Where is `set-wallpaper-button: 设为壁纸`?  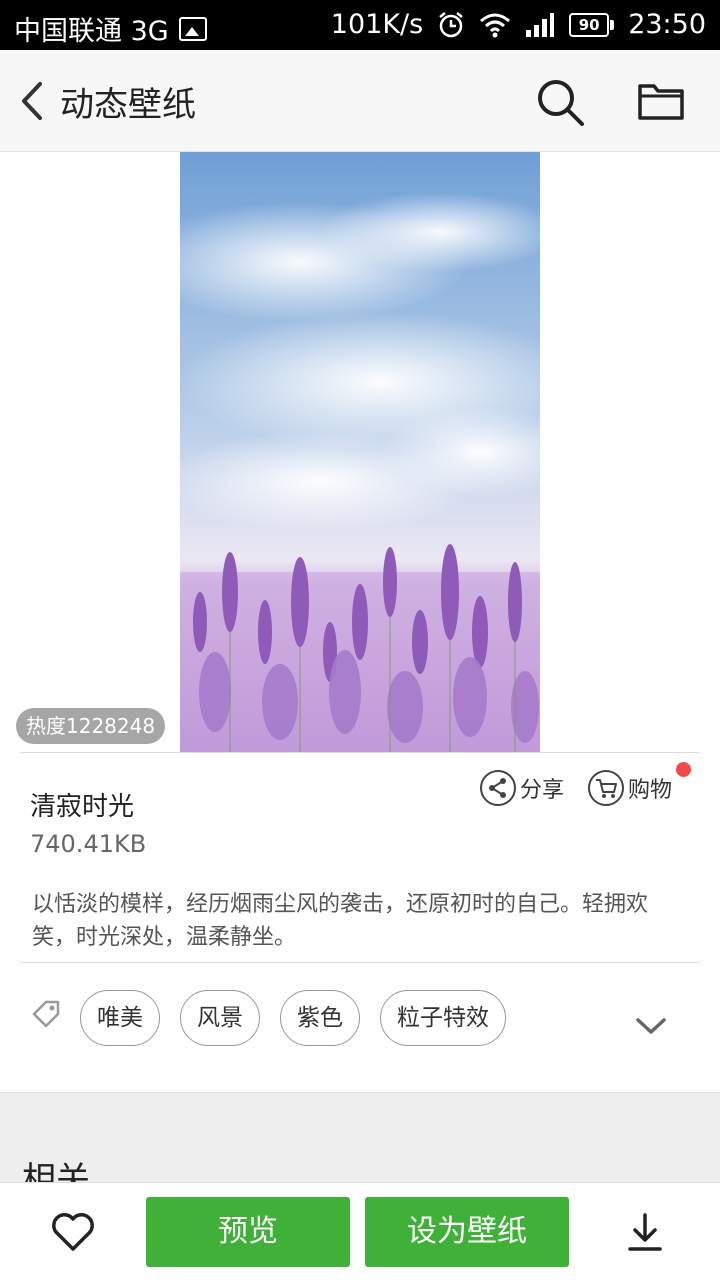 set-wallpaper-button: 设为壁纸 is located at coordinates (467, 1232).